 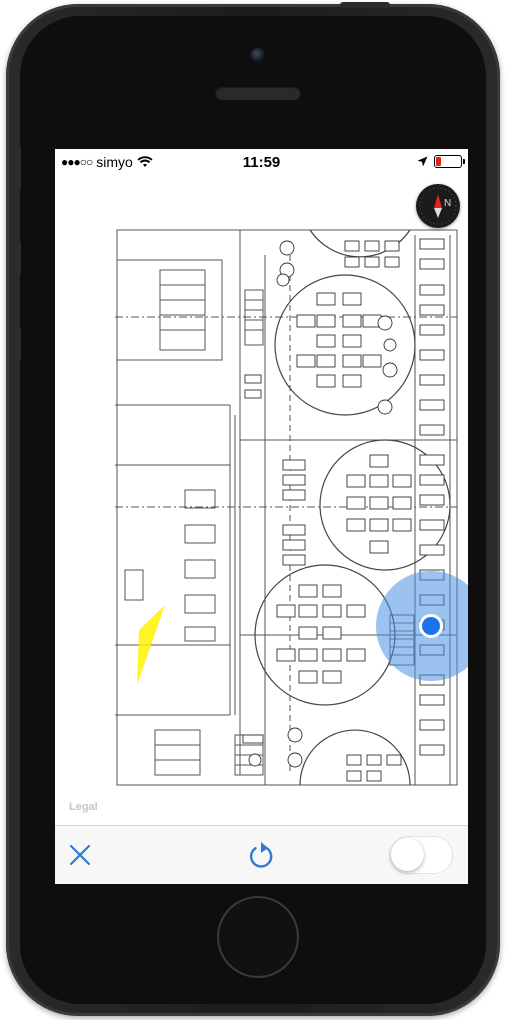 What do you see at coordinates (18, 258) in the screenshot?
I see `volume-up-button` at bounding box center [18, 258].